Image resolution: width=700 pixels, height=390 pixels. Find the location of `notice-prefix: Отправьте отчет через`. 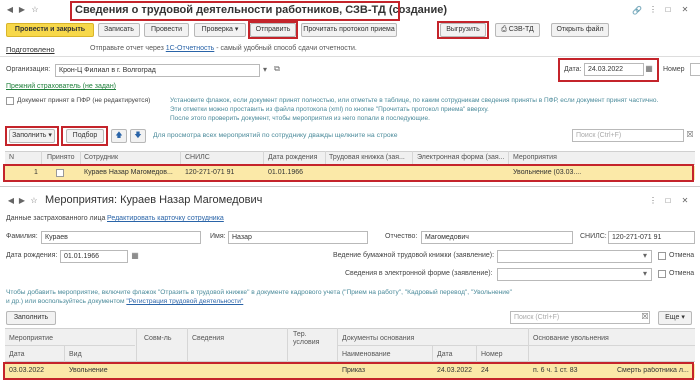

notice-prefix: Отправьте отчет через is located at coordinates (127, 48).